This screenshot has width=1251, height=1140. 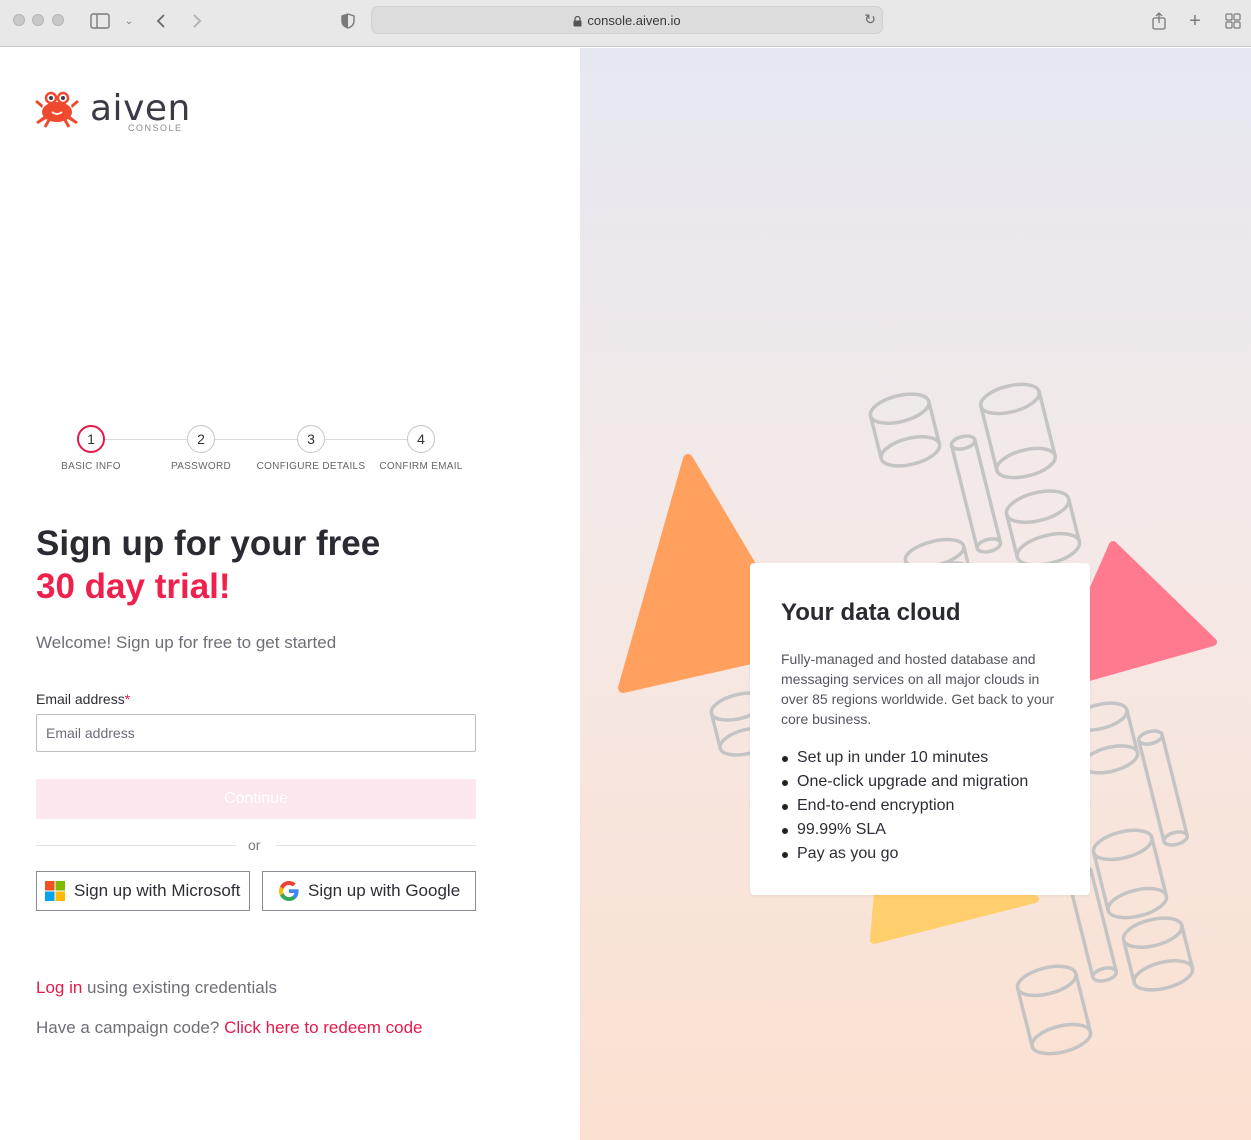 I want to click on page-title: Sign up for your free 30 day trial!, so click(x=208, y=565).